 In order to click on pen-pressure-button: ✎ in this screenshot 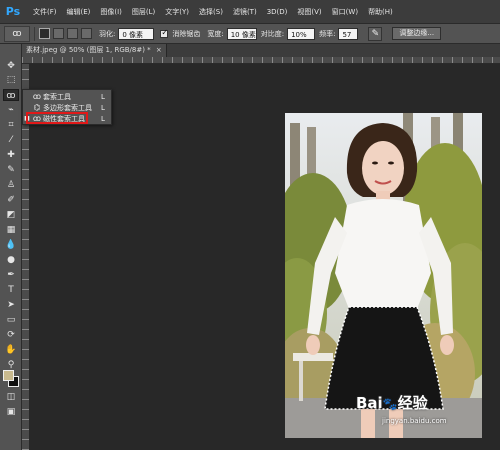, I will do `click(375, 33)`.